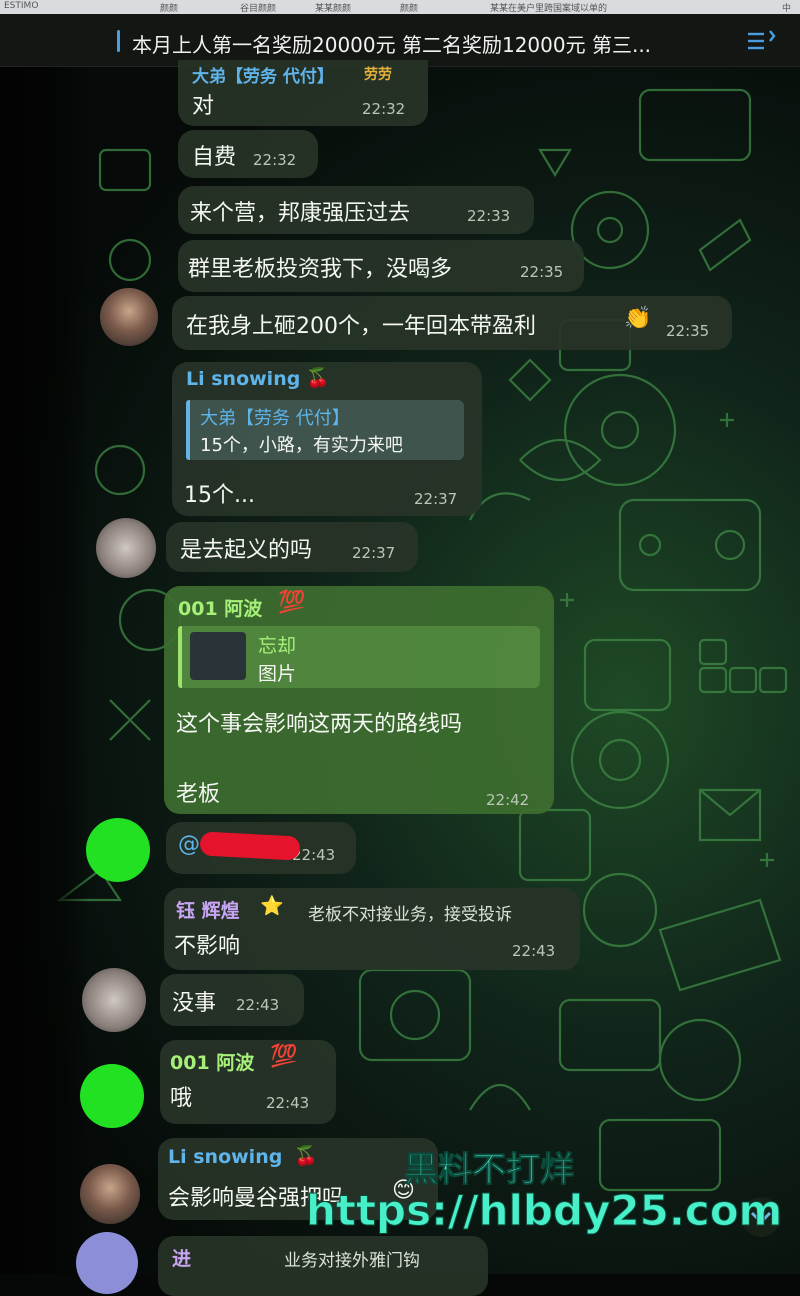  What do you see at coordinates (198, 794) in the screenshot?
I see `message-text: 老板` at bounding box center [198, 794].